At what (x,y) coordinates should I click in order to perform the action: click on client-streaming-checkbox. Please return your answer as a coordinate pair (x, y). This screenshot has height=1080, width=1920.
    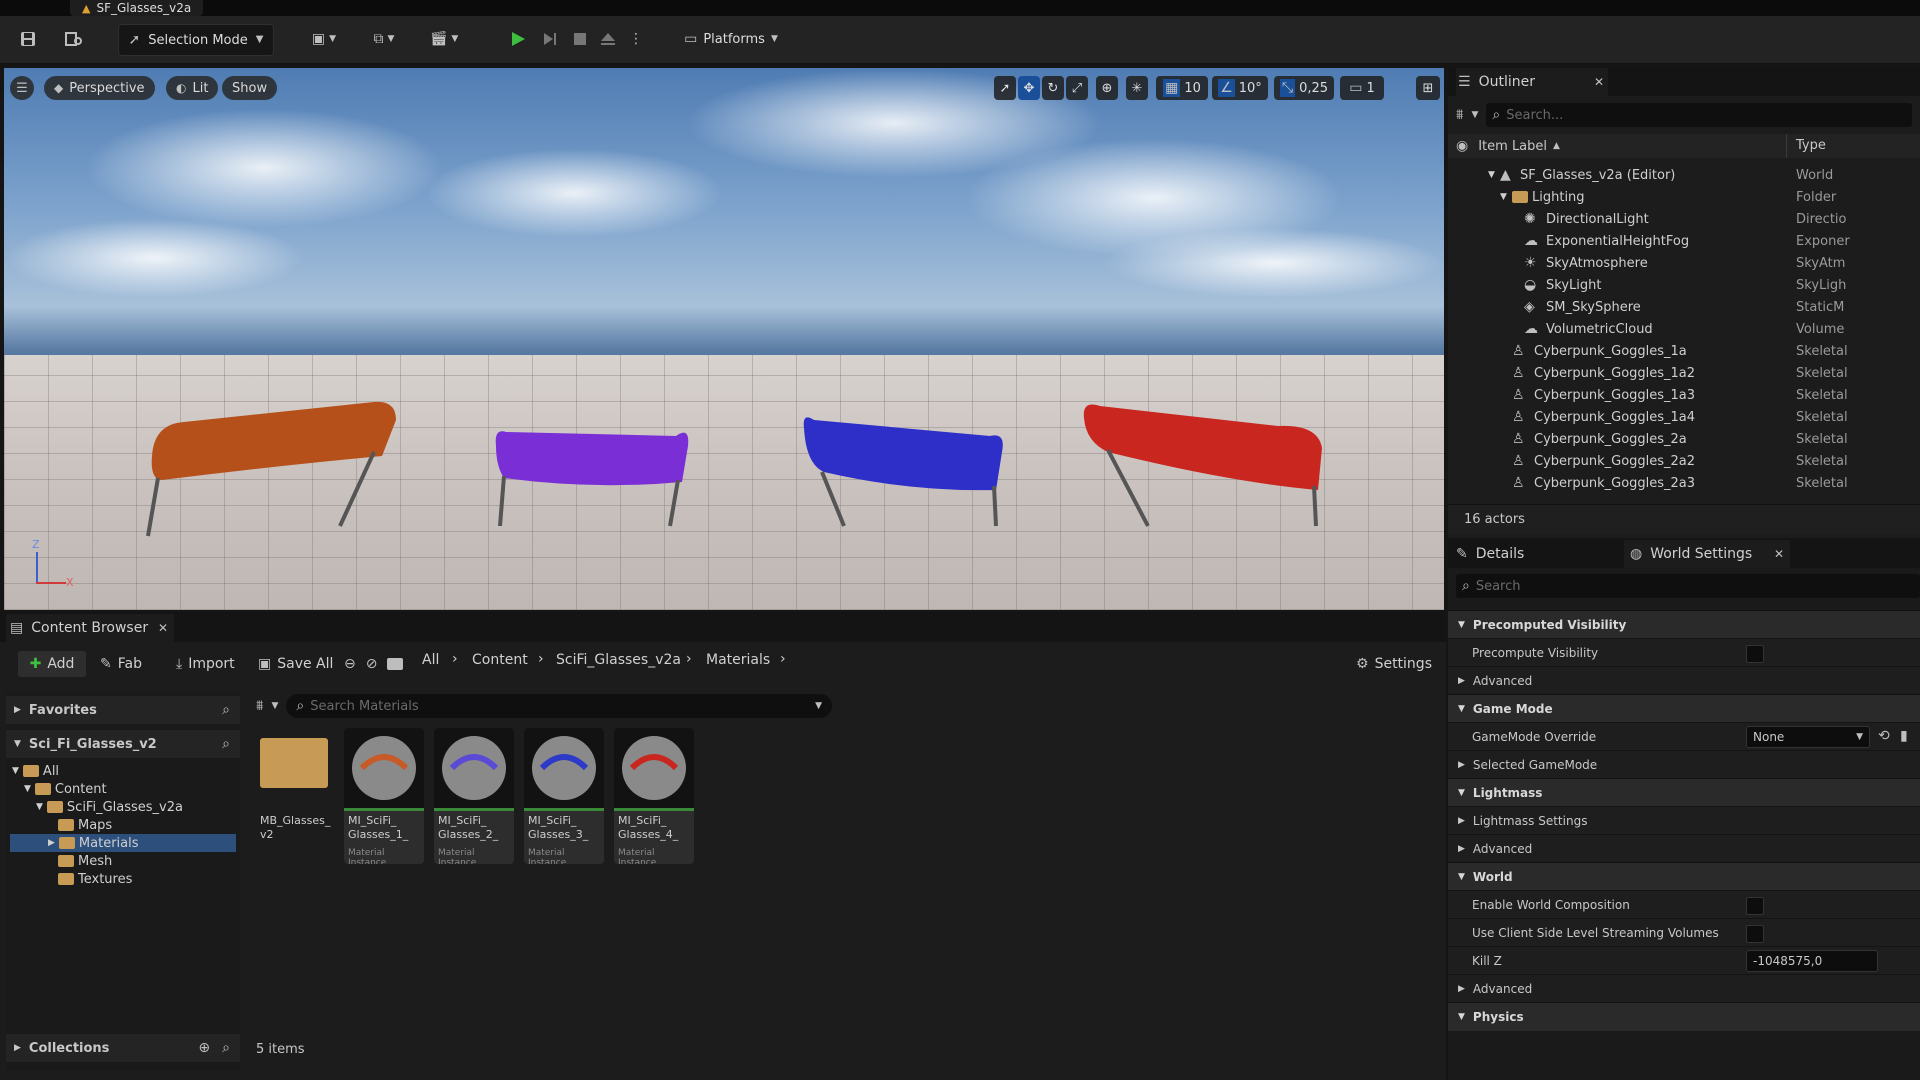
    Looking at the image, I should click on (1755, 934).